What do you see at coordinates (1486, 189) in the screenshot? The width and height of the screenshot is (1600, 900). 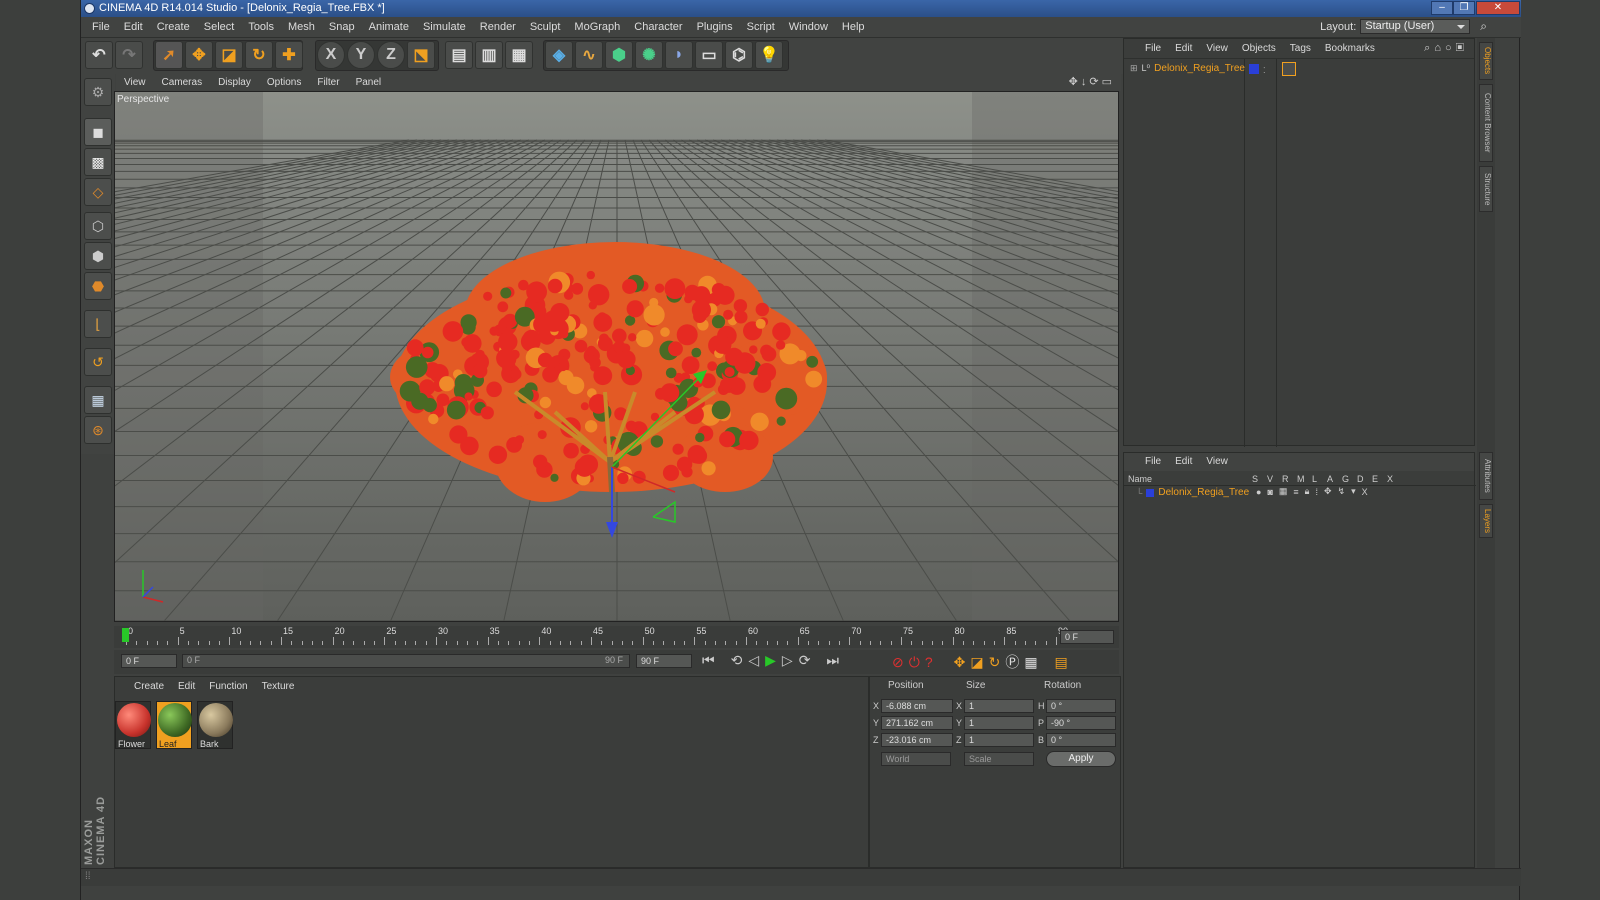 I see `tab-structure: Structure` at bounding box center [1486, 189].